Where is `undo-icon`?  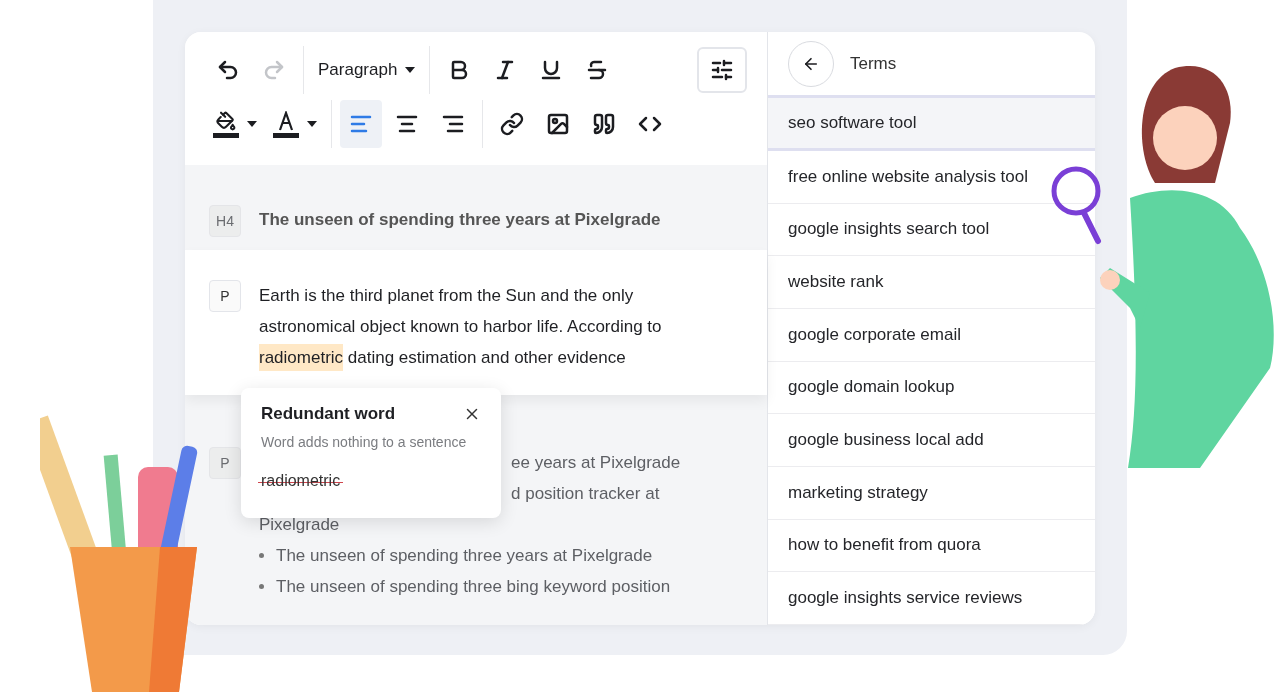 undo-icon is located at coordinates (228, 70).